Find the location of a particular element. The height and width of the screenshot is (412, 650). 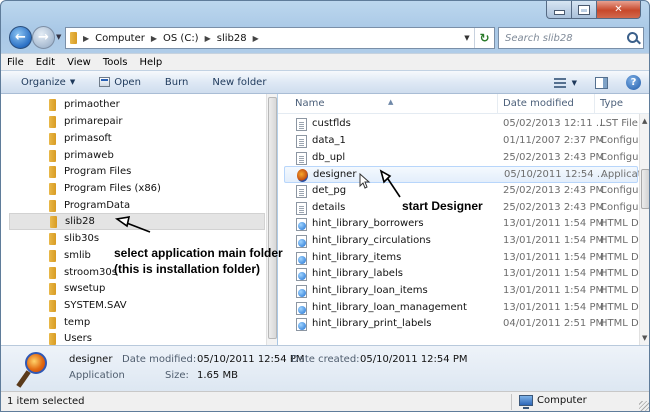

file-date: 04/01/2011 2:51 PM is located at coordinates (554, 323).